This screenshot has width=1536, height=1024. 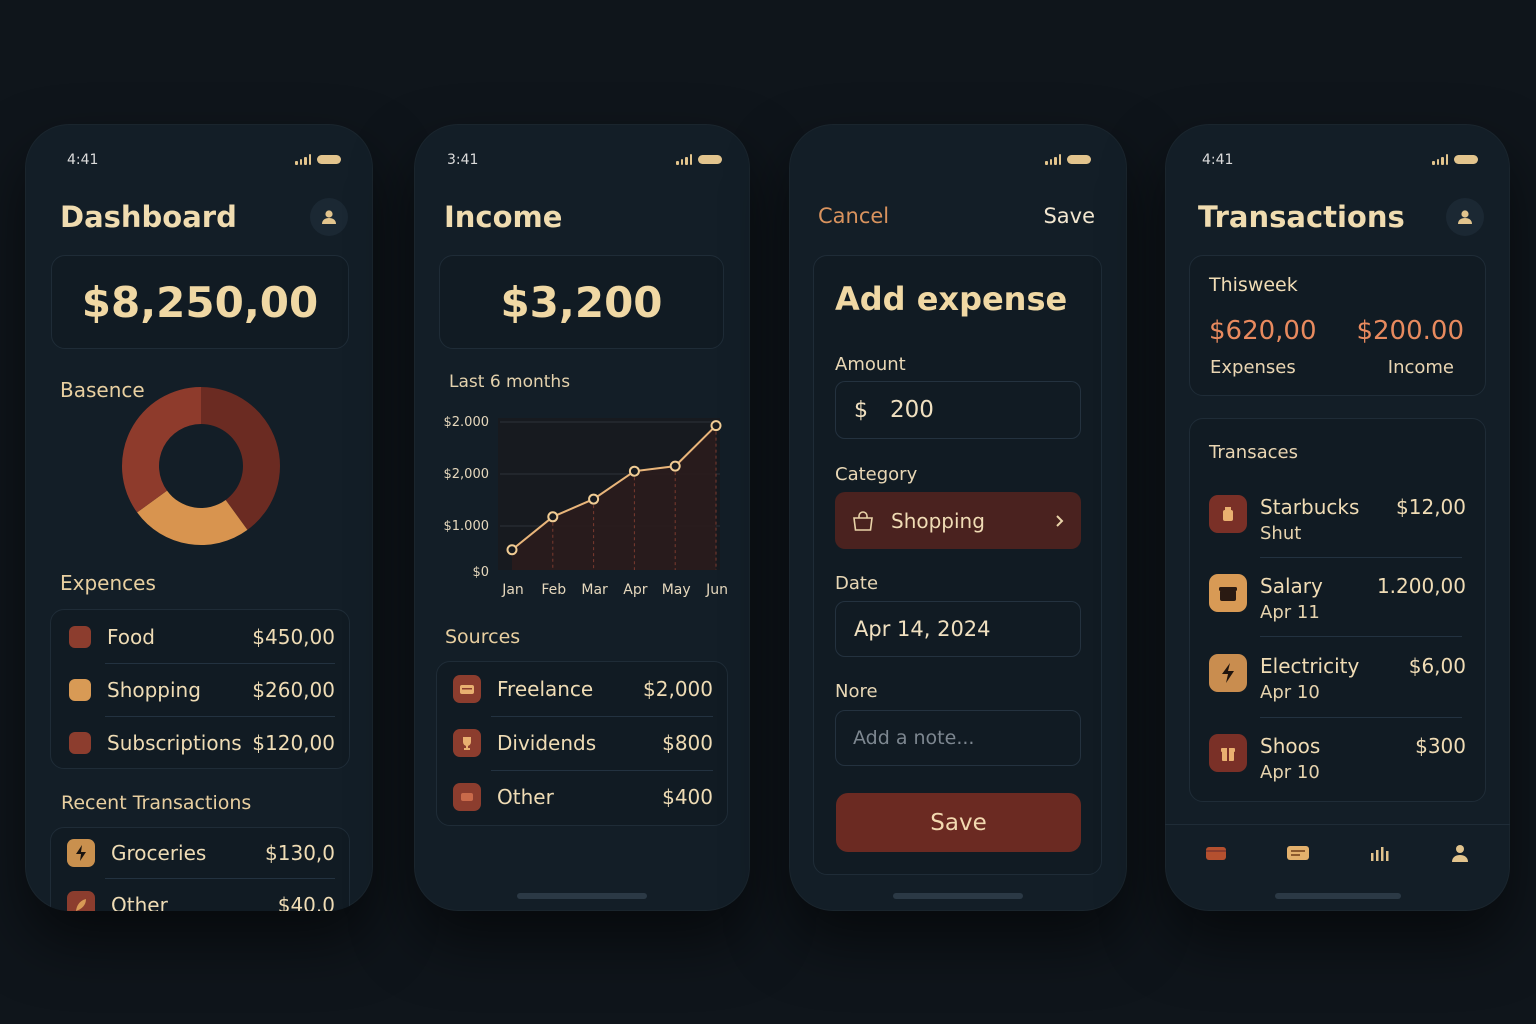 I want to click on item-name: Other, so click(x=525, y=796).